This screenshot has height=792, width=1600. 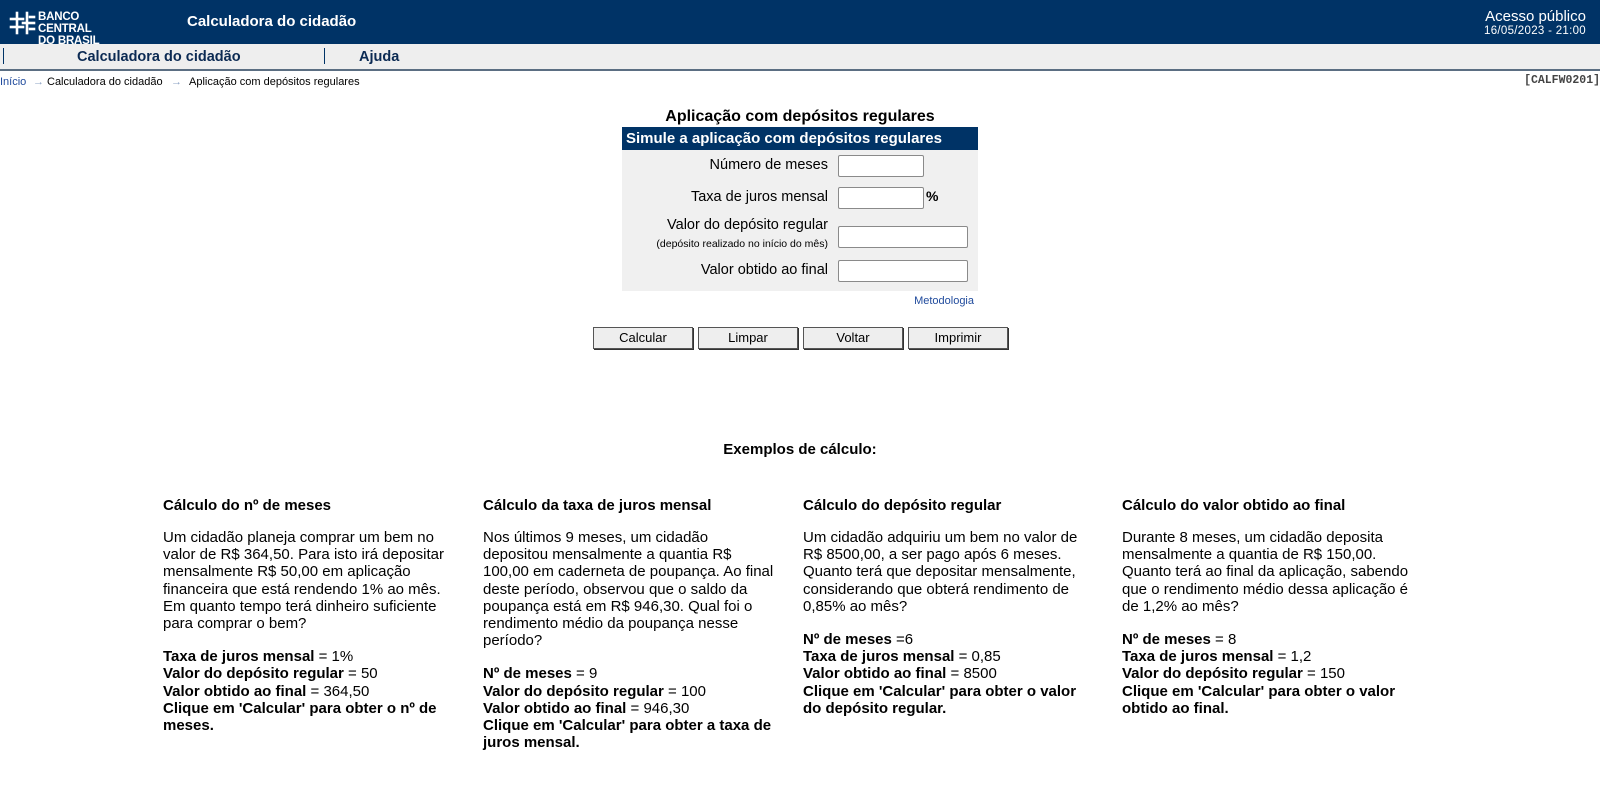 I want to click on breadcrumb-item-calculadora: Calculadora do cidadão, so click(x=105, y=82).